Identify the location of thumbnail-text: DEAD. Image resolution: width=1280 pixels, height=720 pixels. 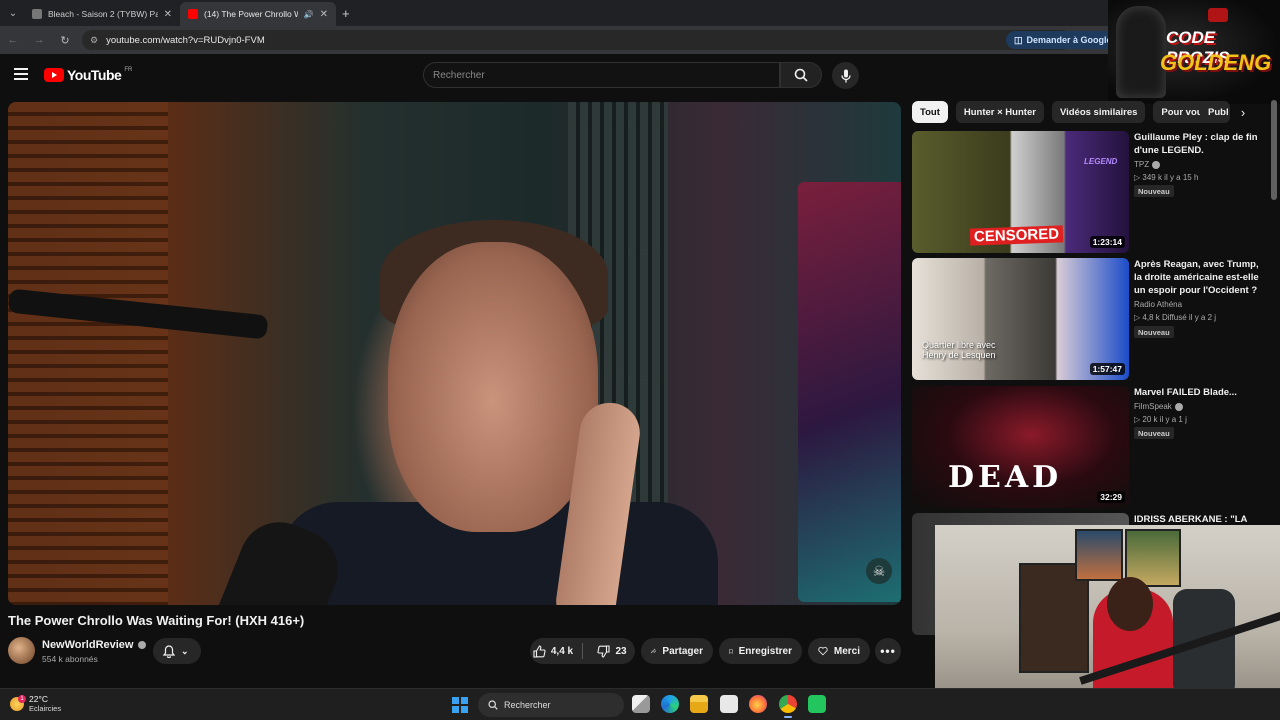
(1005, 477).